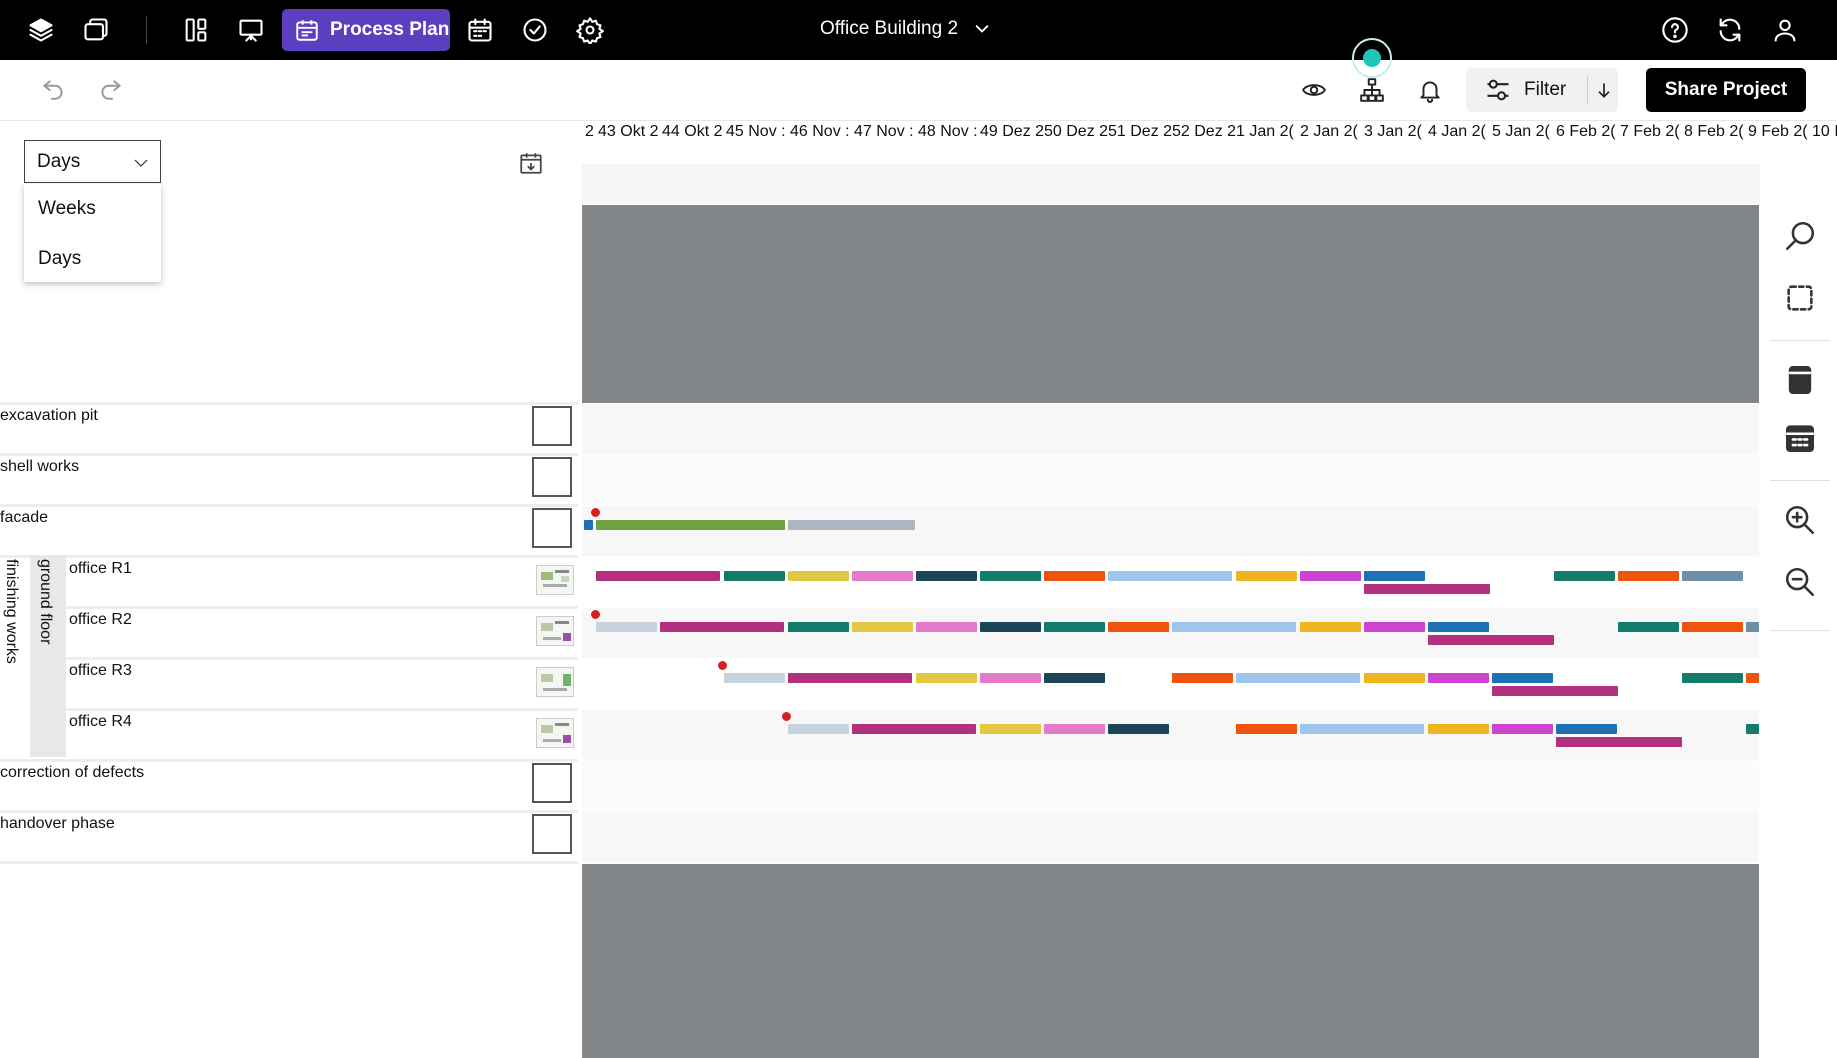  Describe the element at coordinates (96, 30) in the screenshot. I see `files-icon` at that location.